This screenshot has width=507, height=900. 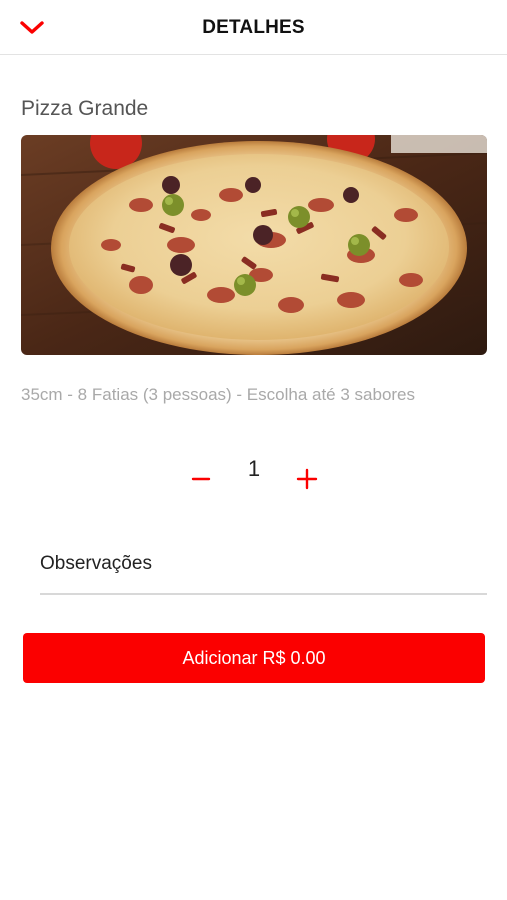 I want to click on add-to-cart-button: Adicionar R$ 0.00, so click(x=254, y=658).